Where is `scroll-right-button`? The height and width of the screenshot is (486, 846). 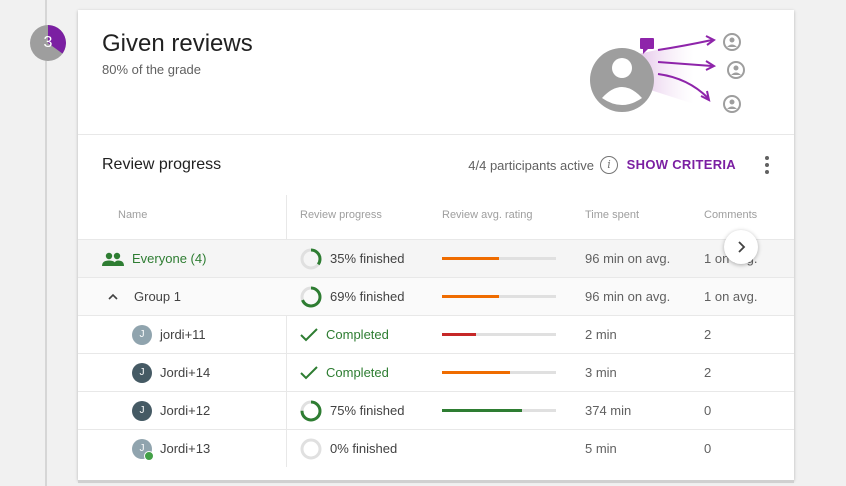
scroll-right-button is located at coordinates (741, 247).